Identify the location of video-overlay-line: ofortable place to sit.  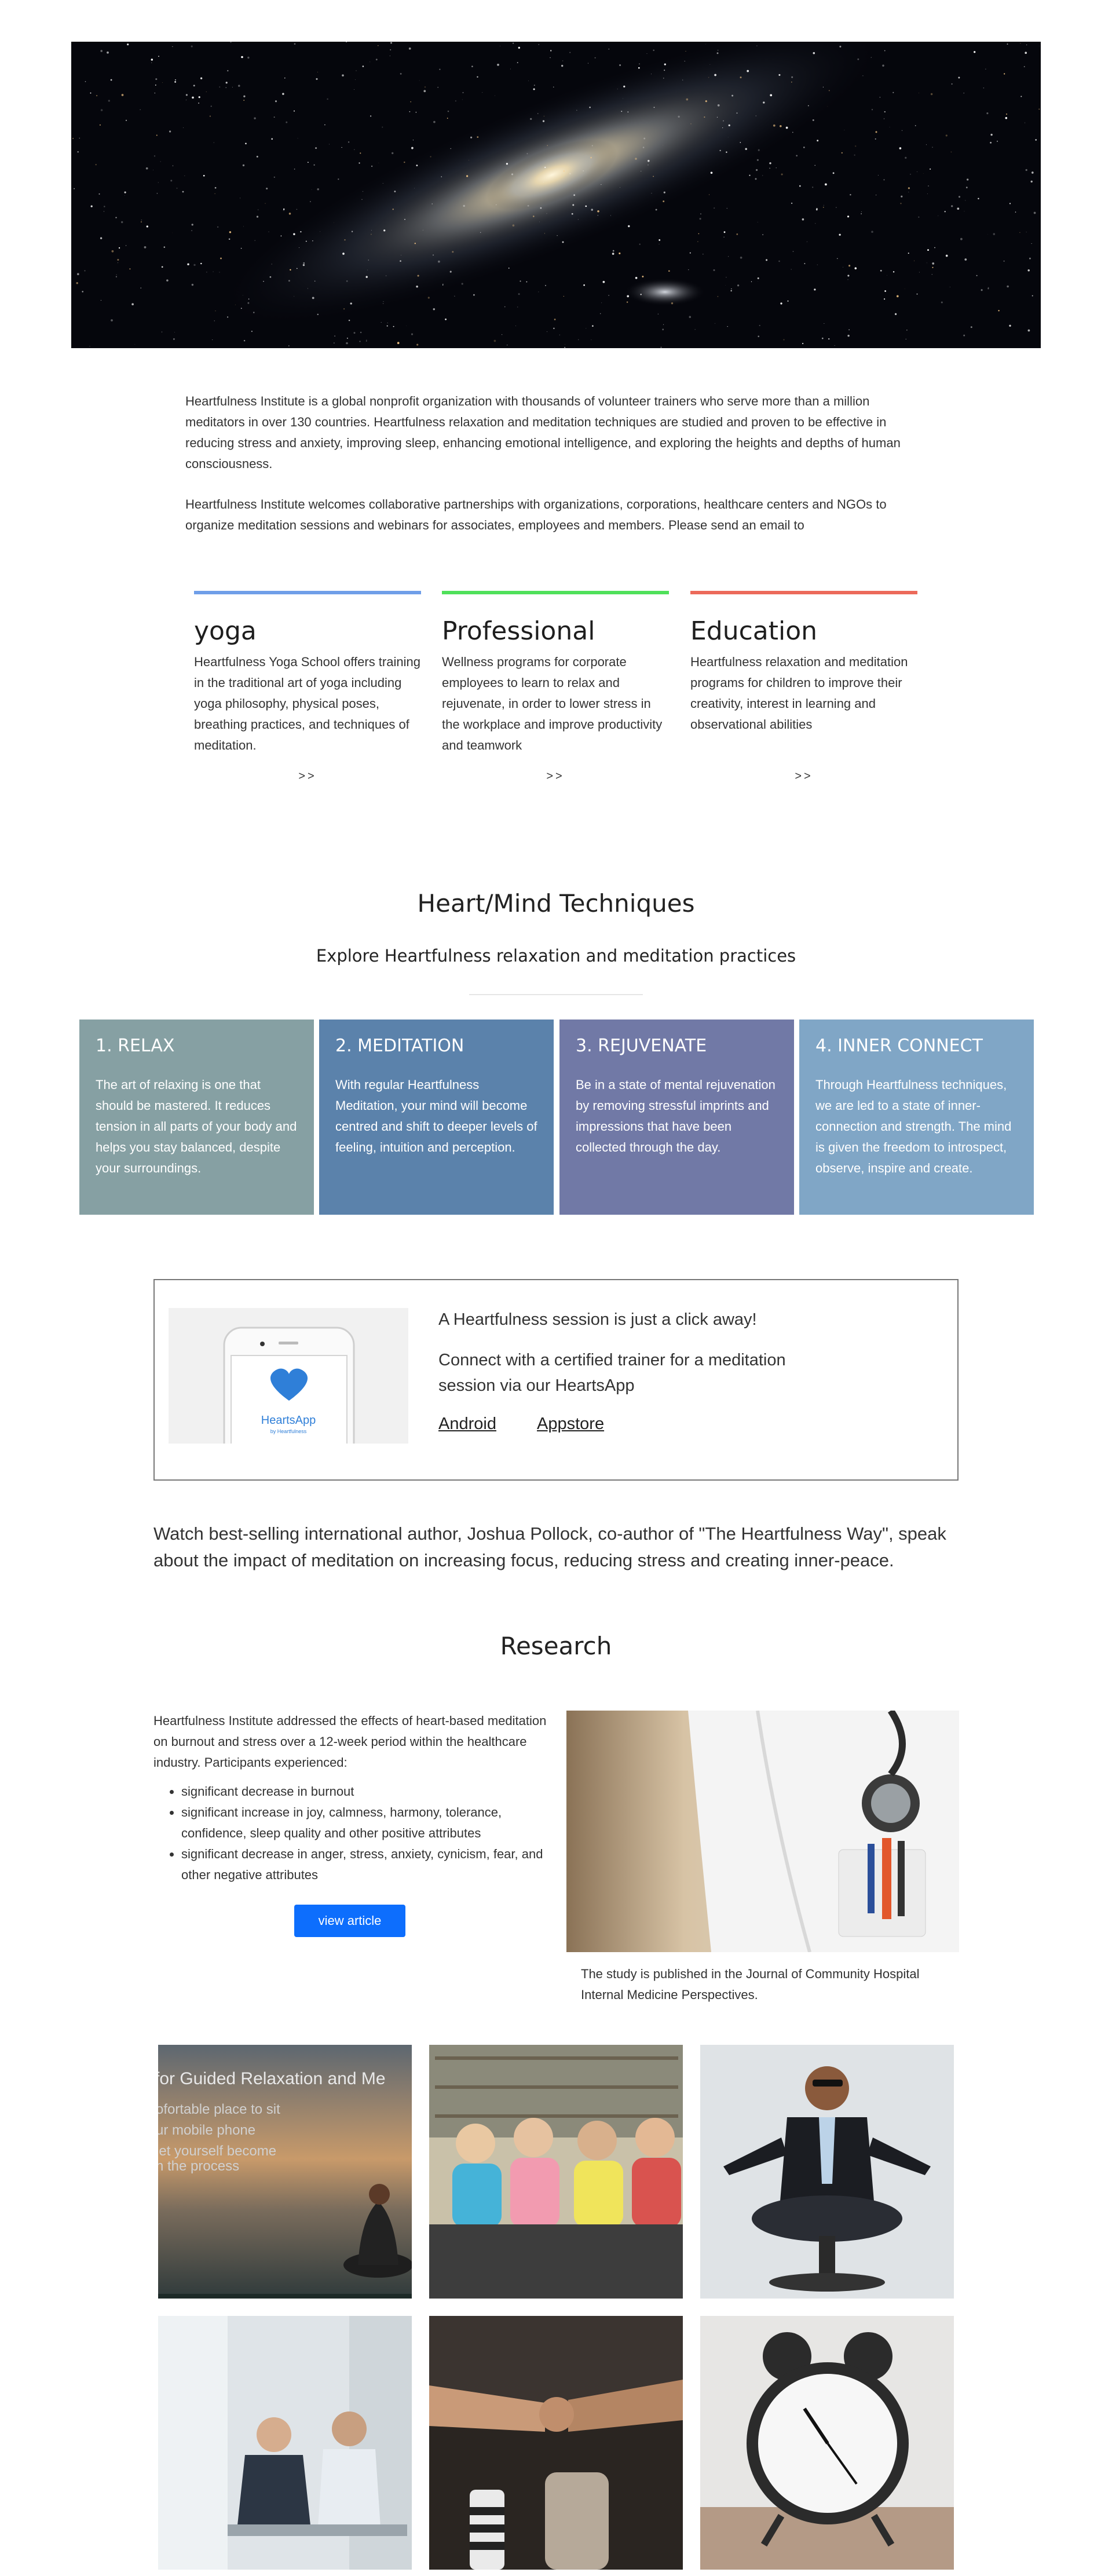
(219, 2109).